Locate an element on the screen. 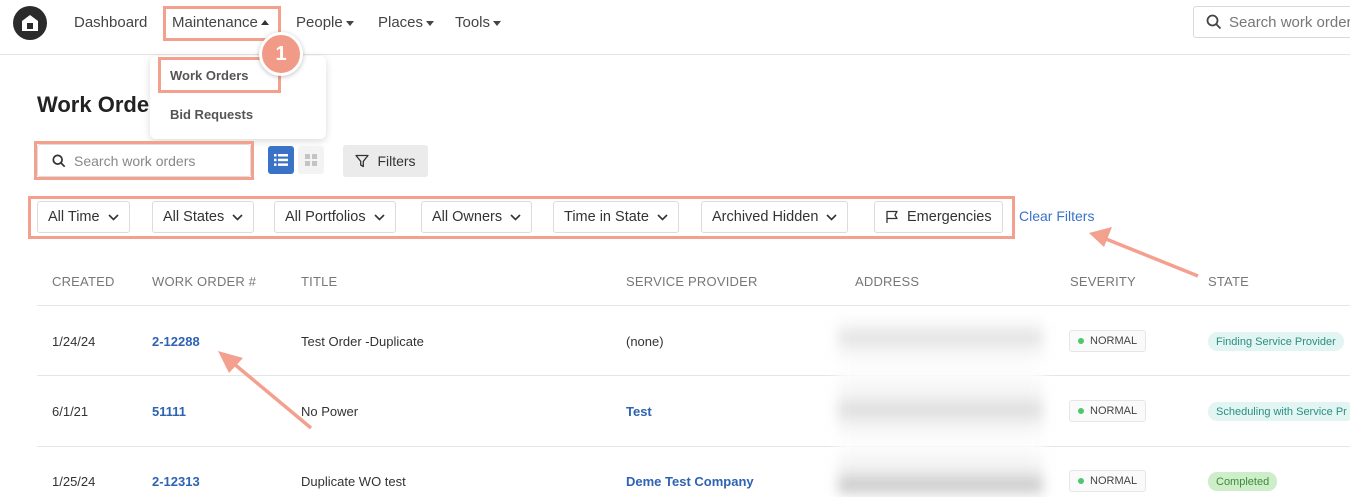 Image resolution: width=1350 pixels, height=497 pixels. col-severity: SEVERITY is located at coordinates (1103, 281).